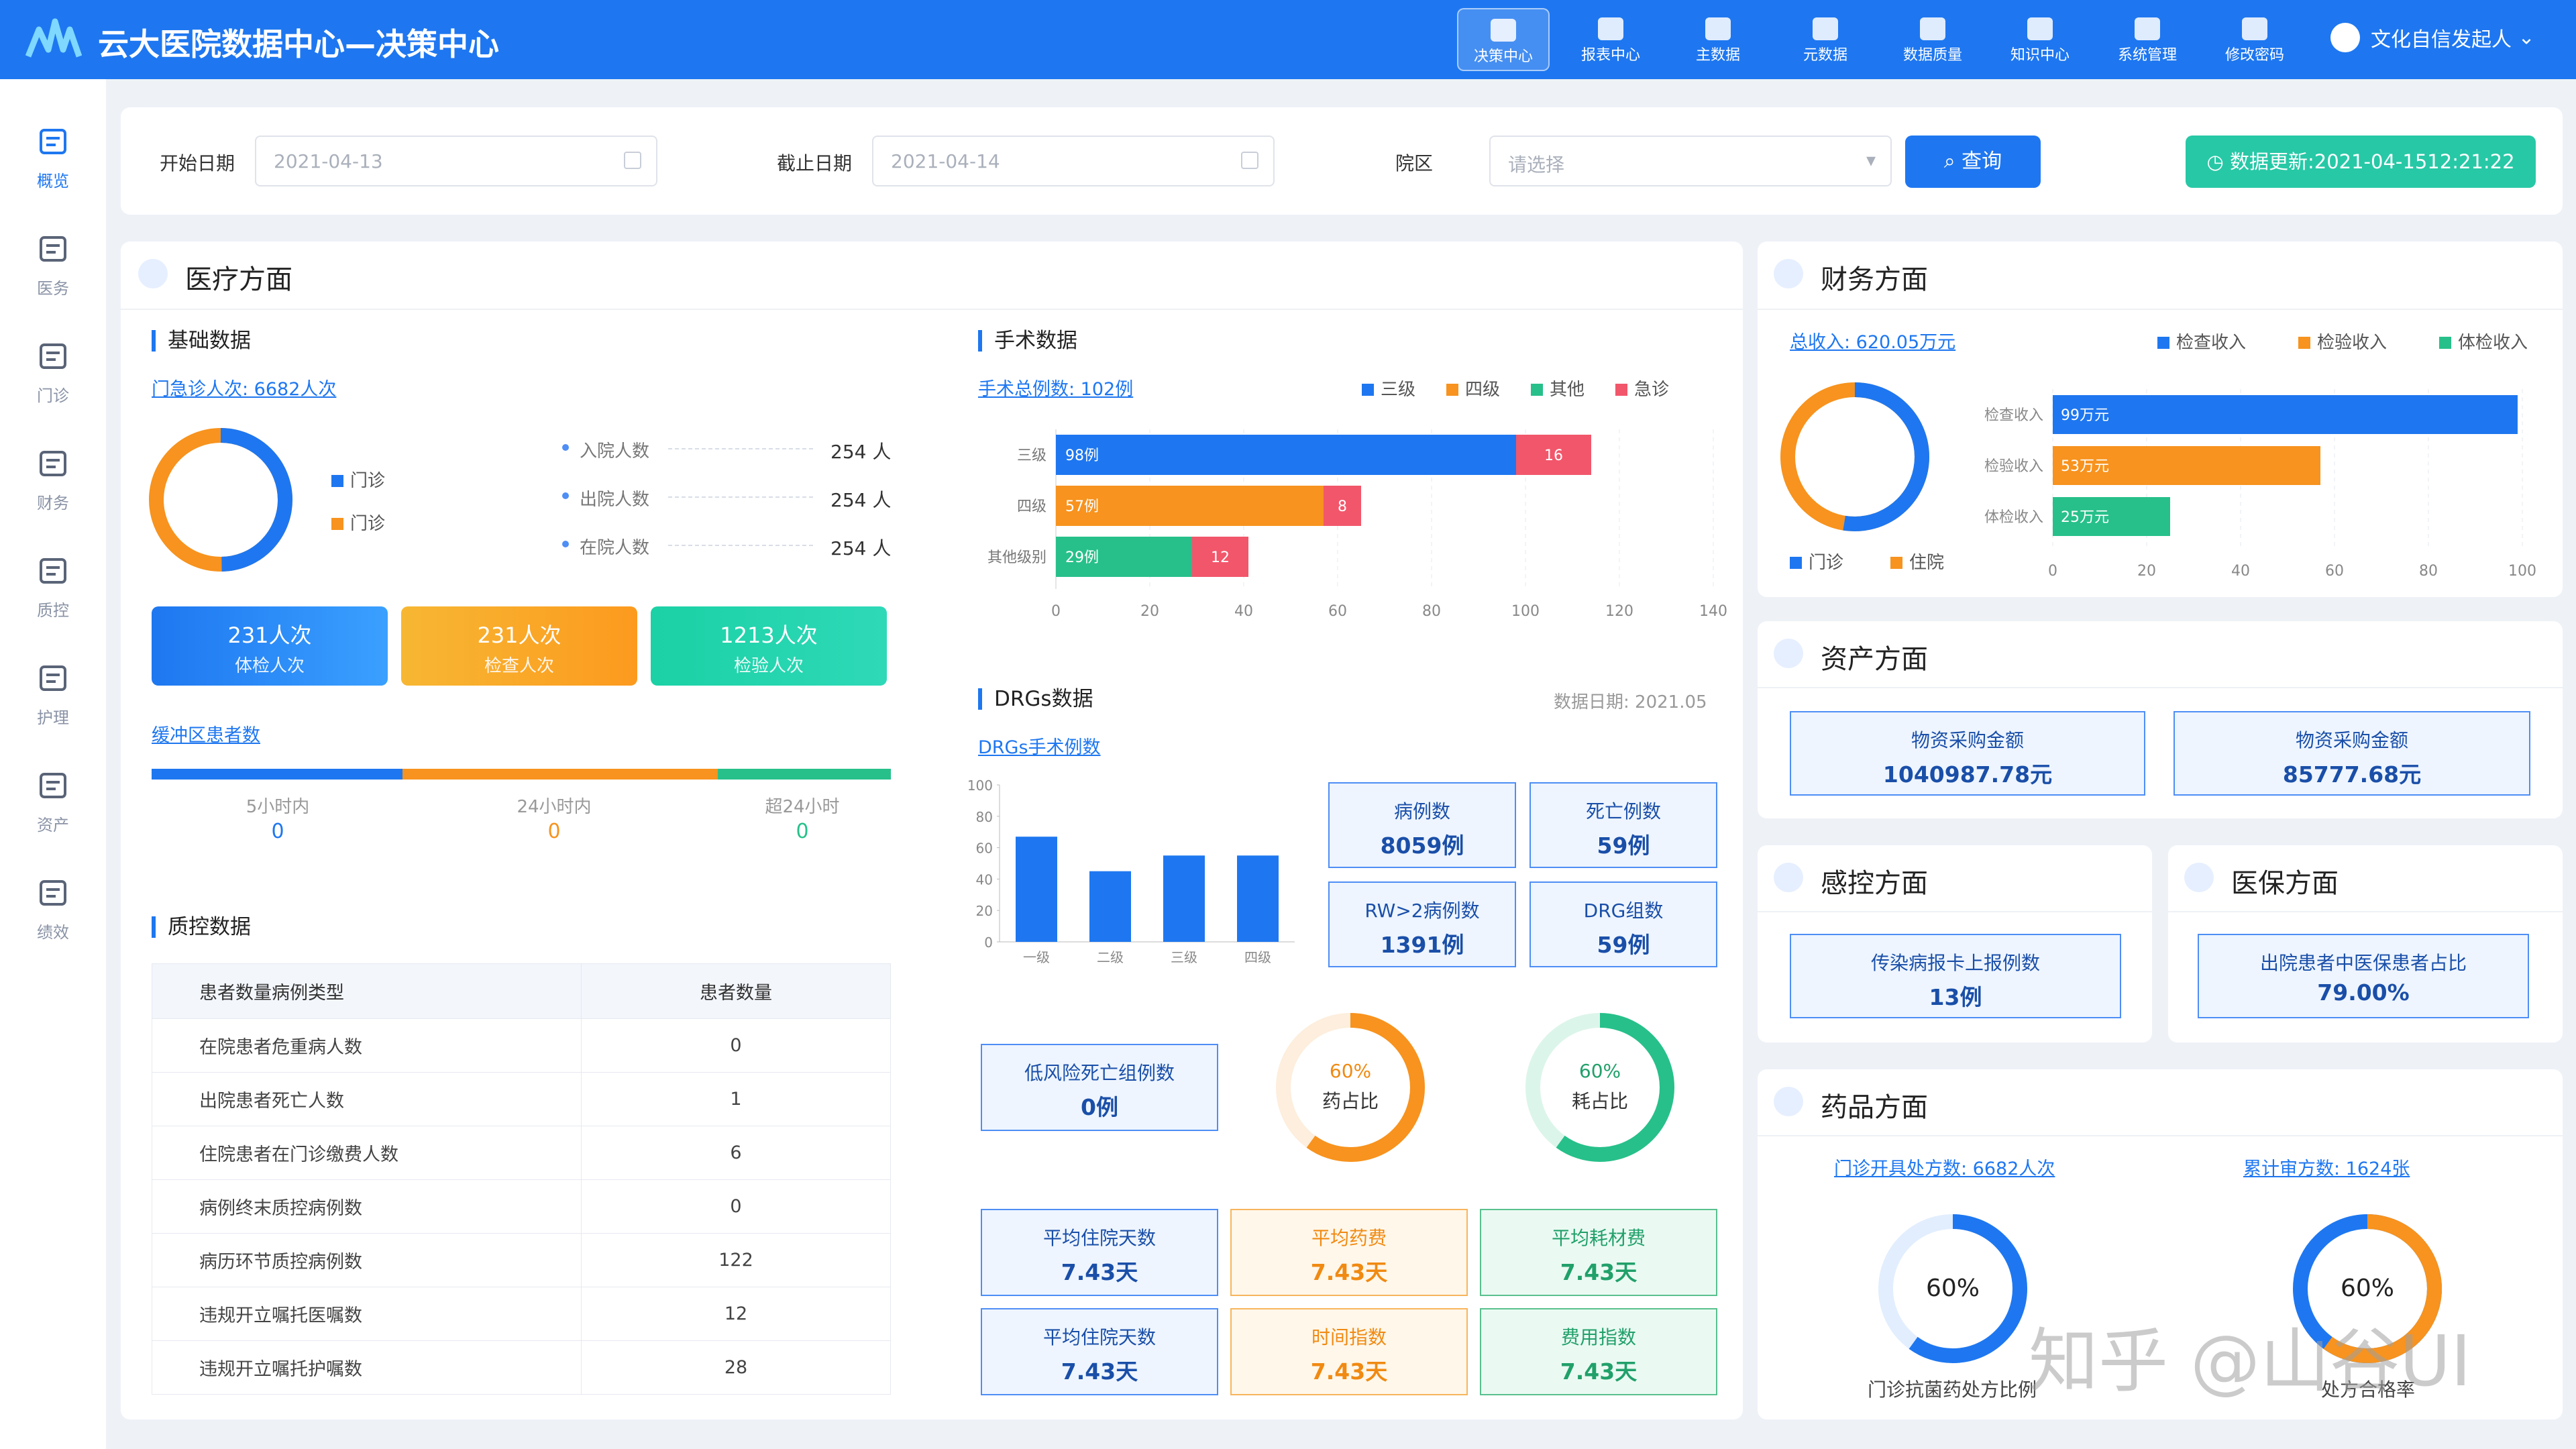 The image size is (2576, 1449). I want to click on finance-icon, so click(53, 463).